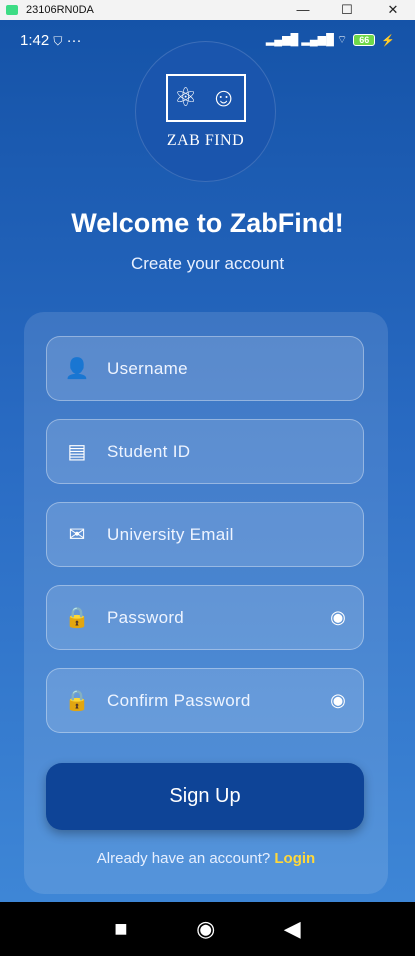 Image resolution: width=415 pixels, height=956 pixels. What do you see at coordinates (147, 368) in the screenshot?
I see `username-label: Username` at bounding box center [147, 368].